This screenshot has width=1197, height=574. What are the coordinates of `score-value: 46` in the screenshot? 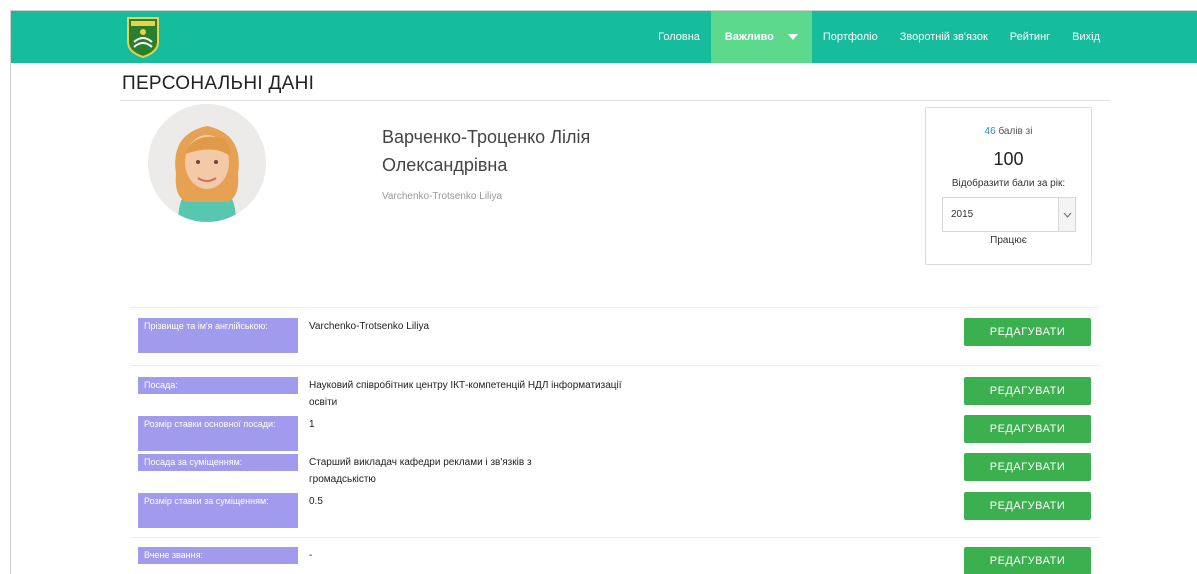 It's located at (990, 131).